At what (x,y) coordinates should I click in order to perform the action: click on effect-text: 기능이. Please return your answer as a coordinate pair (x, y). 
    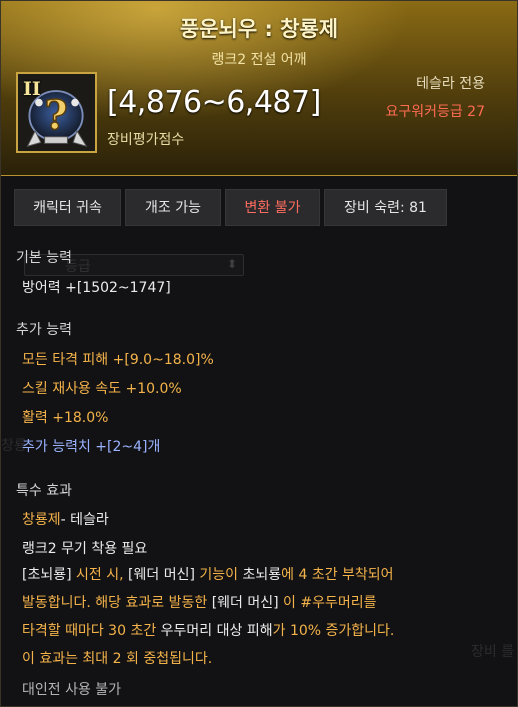
    Looking at the image, I should click on (218, 575).